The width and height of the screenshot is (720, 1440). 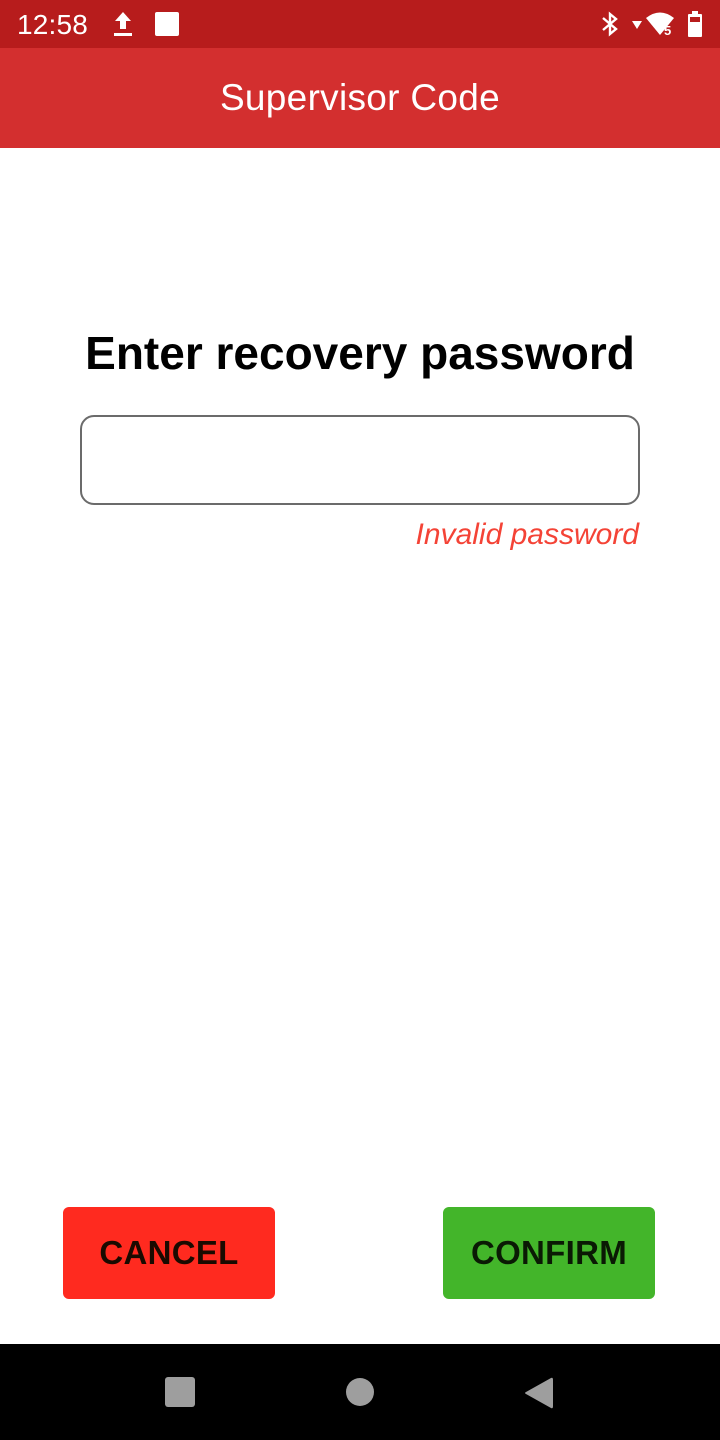 What do you see at coordinates (610, 24) in the screenshot?
I see `bluetooth-icon` at bounding box center [610, 24].